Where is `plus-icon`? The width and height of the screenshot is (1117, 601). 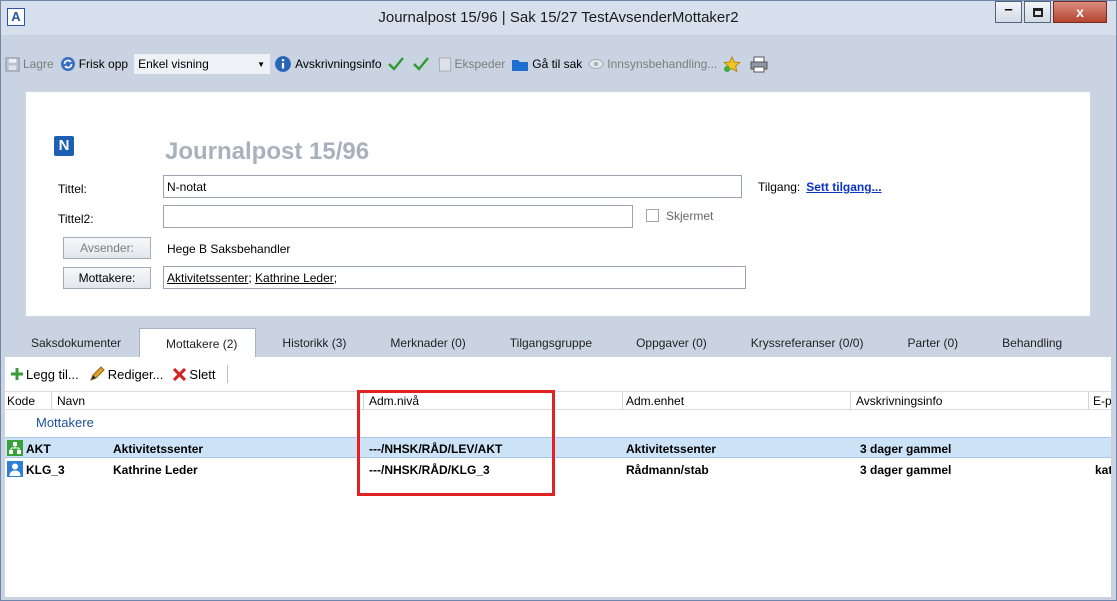 plus-icon is located at coordinates (17, 374).